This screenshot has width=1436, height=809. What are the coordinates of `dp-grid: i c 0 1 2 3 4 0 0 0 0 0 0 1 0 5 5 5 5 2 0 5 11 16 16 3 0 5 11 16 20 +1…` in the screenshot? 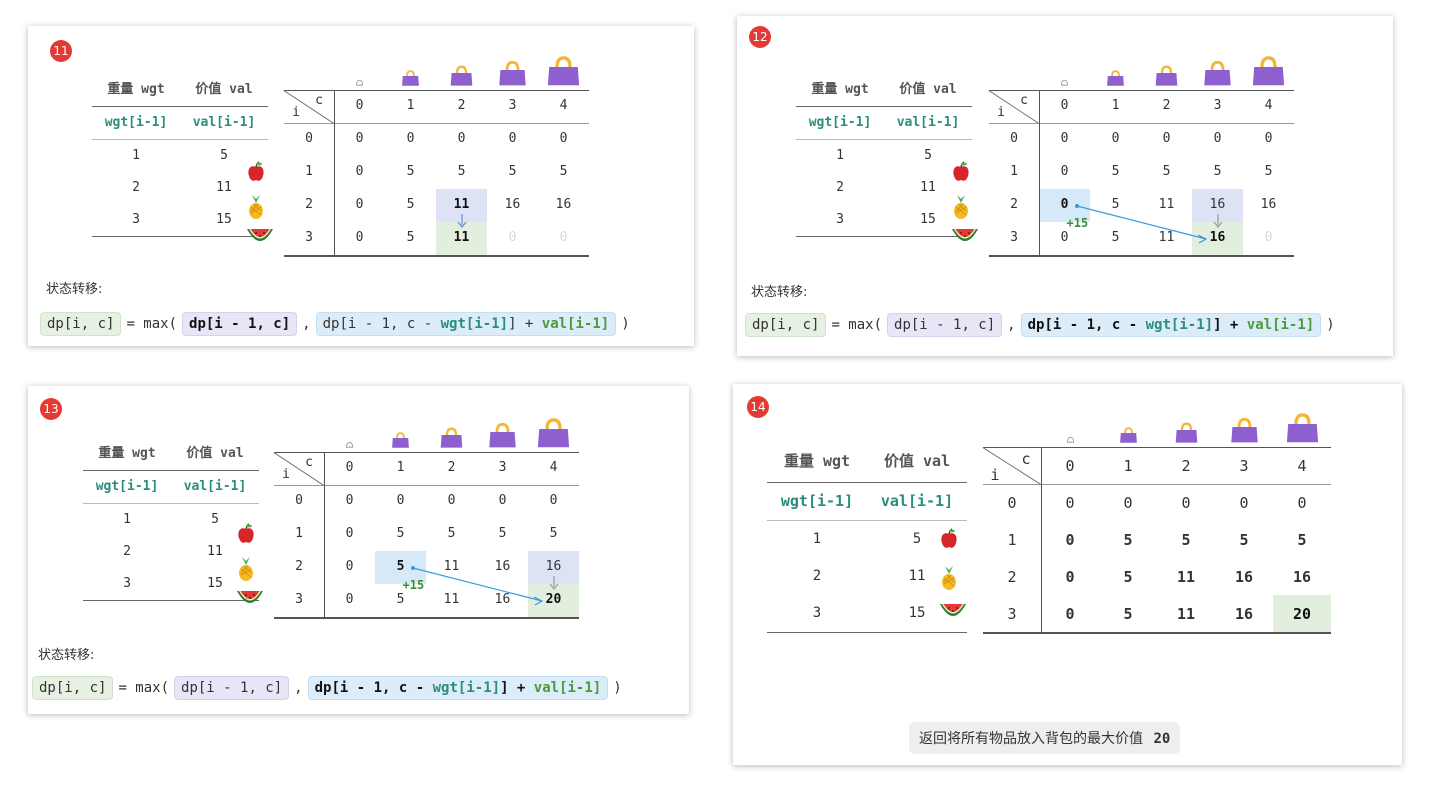 It's located at (430, 510).